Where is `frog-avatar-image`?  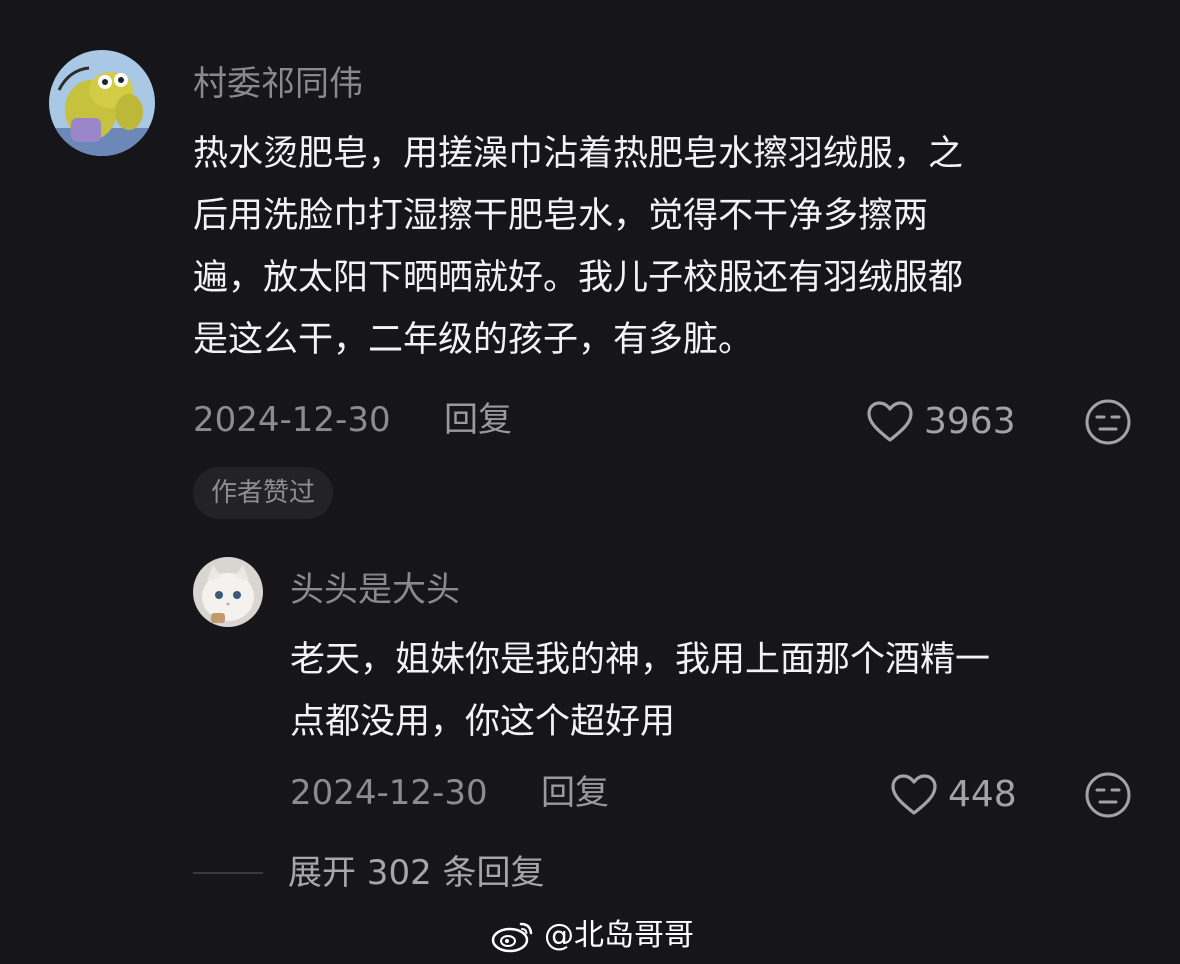 frog-avatar-image is located at coordinates (102, 103).